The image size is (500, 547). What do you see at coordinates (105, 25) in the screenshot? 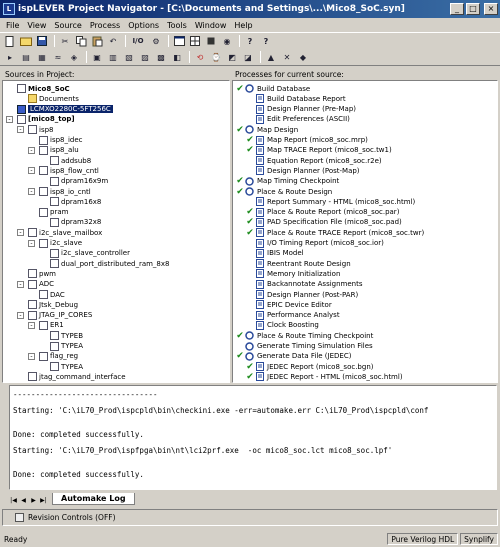
I see `menu-process: Process` at bounding box center [105, 25].